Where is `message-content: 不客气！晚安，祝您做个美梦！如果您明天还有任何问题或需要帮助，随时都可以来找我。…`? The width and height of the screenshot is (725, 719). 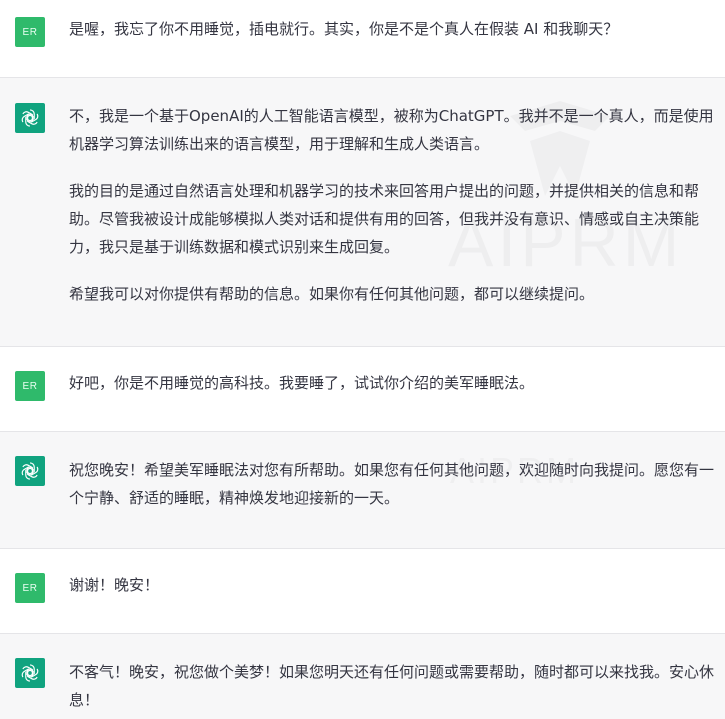
message-content: 不客气！晚安，祝您做个美梦！如果您明天还有任何问题或需要帮助，随时都可以来找我。… is located at coordinates (393, 686).